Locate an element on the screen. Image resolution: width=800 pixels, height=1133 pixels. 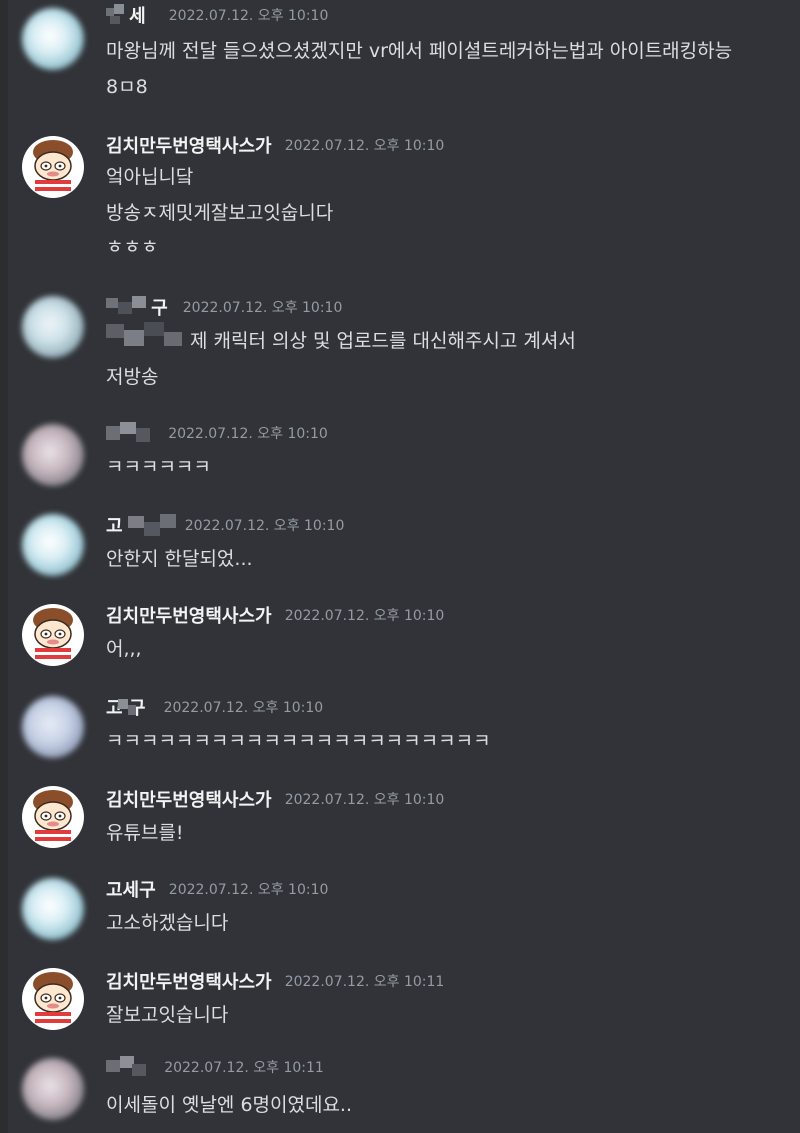
message-text: 마왕님께 전달 들으셨으셨겠지만 vr에서 페이셜트레커하는법과 아이트래킹하능 is located at coordinates (419, 51).